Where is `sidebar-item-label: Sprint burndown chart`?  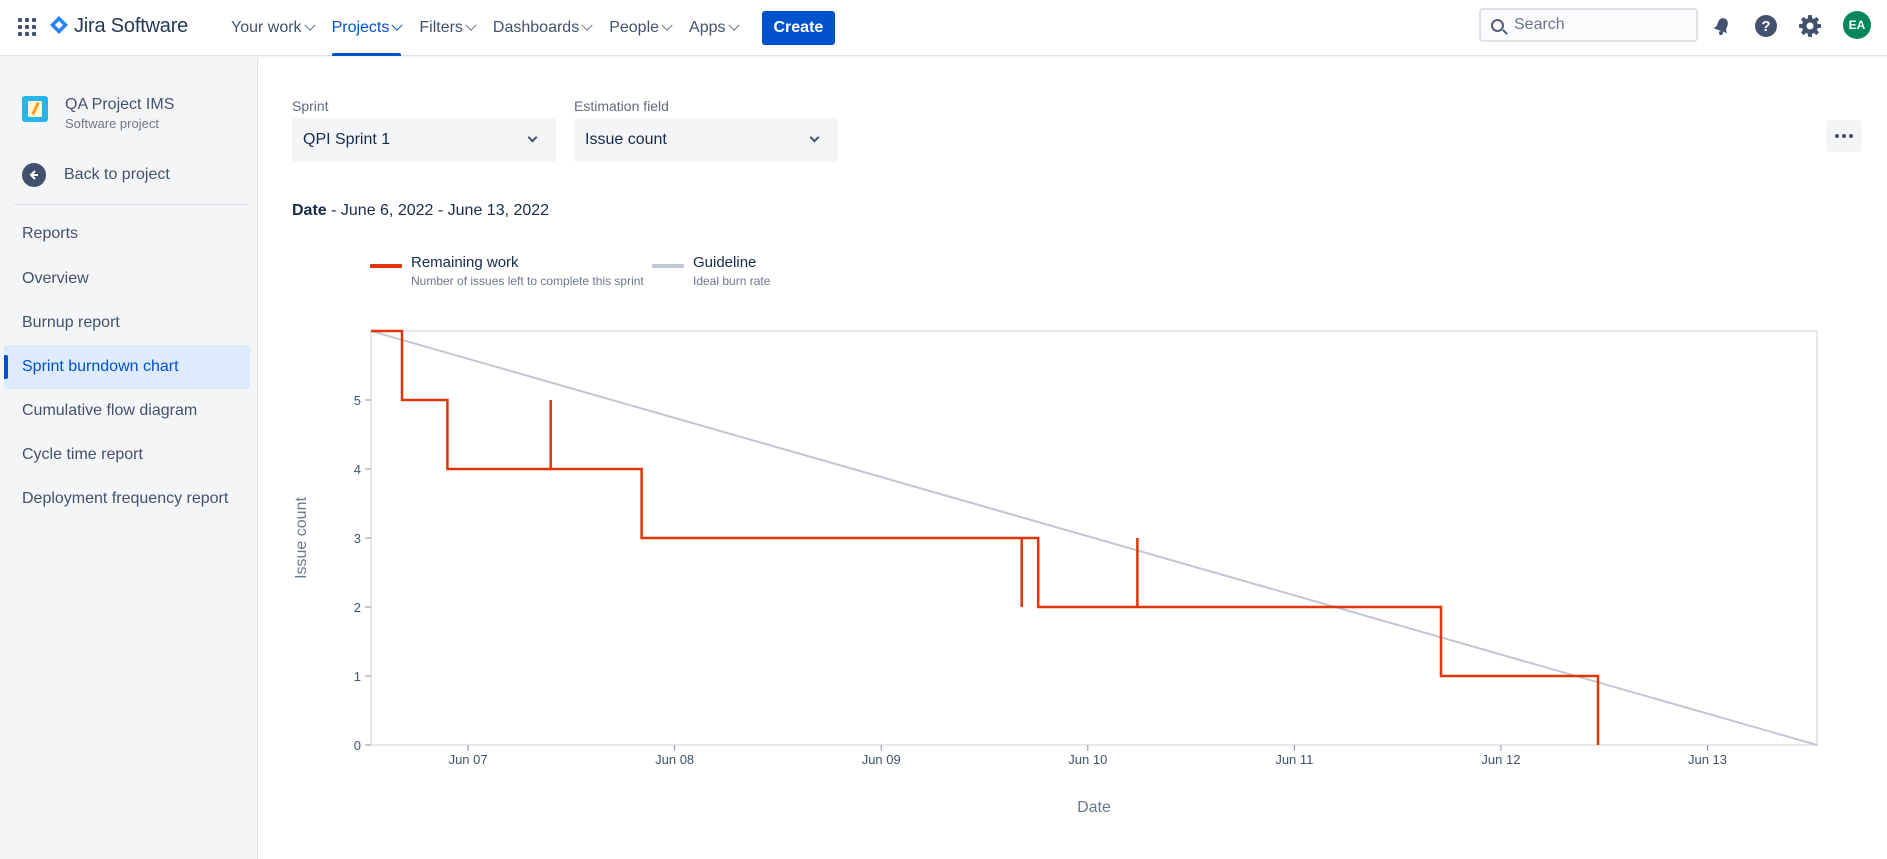 sidebar-item-label: Sprint burndown chart is located at coordinates (100, 366).